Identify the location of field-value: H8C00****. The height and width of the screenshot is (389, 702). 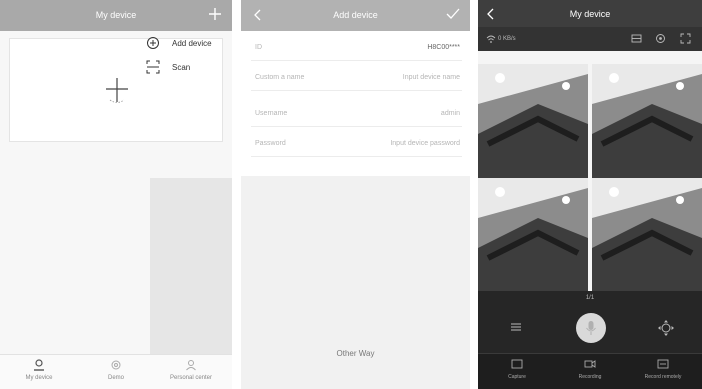
(443, 47).